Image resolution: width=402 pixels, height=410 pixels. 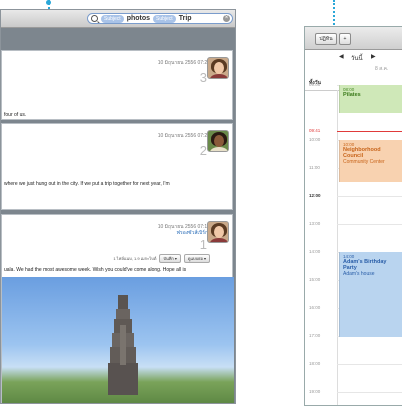 What do you see at coordinates (365, 265) in the screenshot?
I see `event-name: Adam's Birthday Party` at bounding box center [365, 265].